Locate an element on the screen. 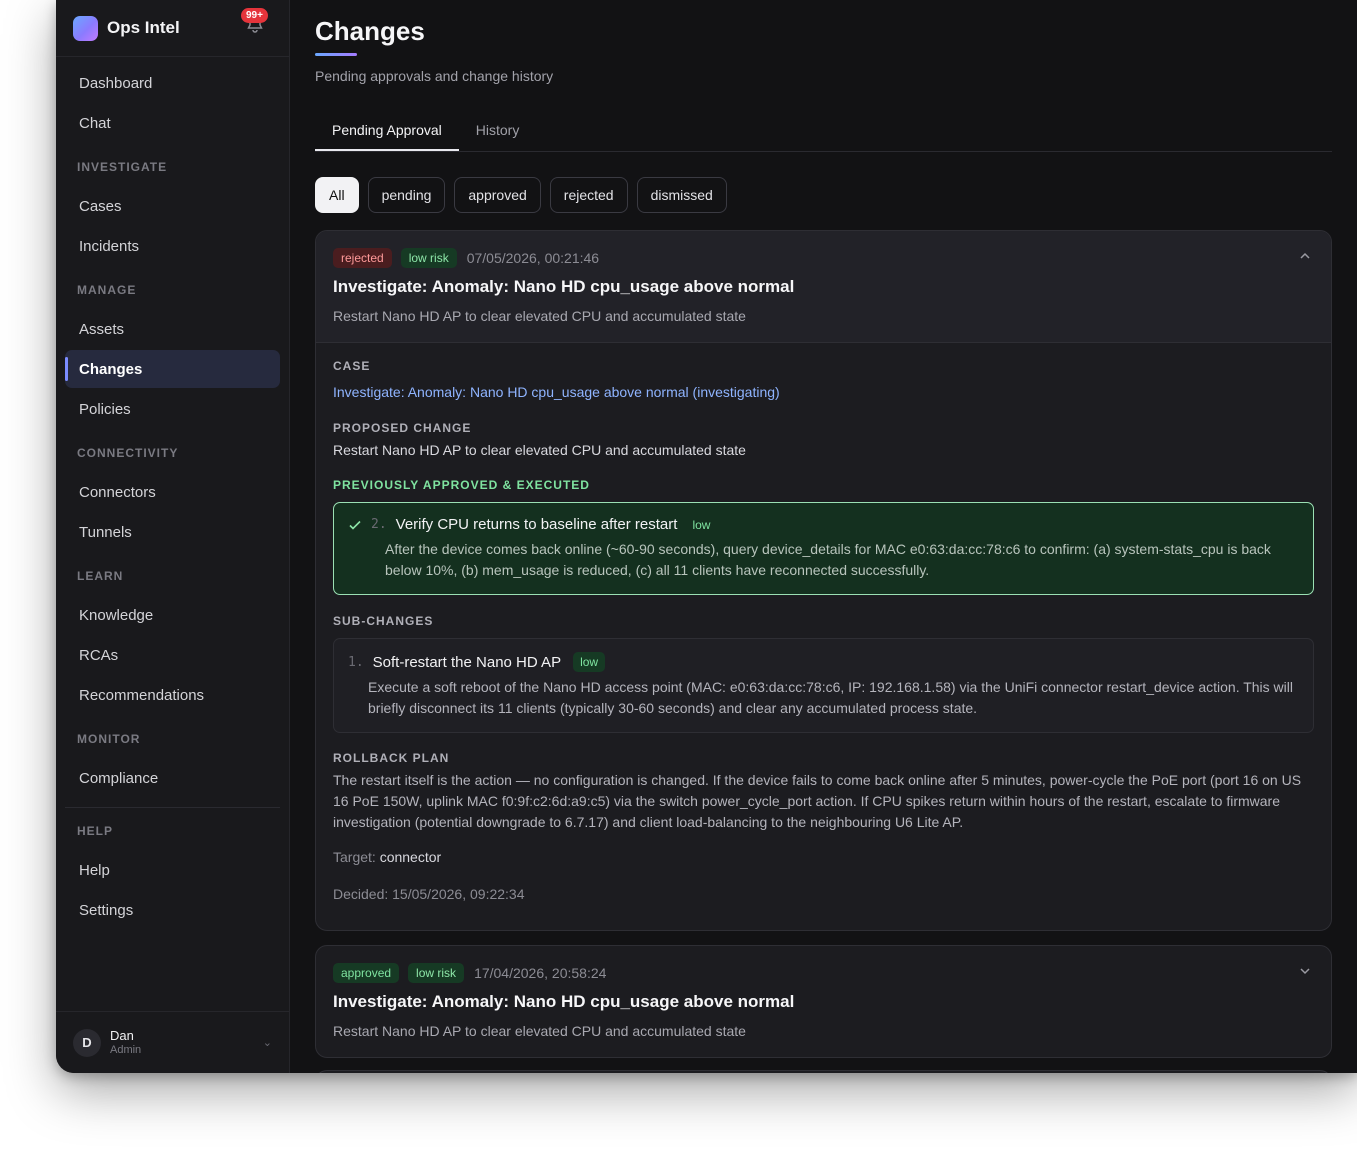  target-row: Target: connector is located at coordinates (823, 857).